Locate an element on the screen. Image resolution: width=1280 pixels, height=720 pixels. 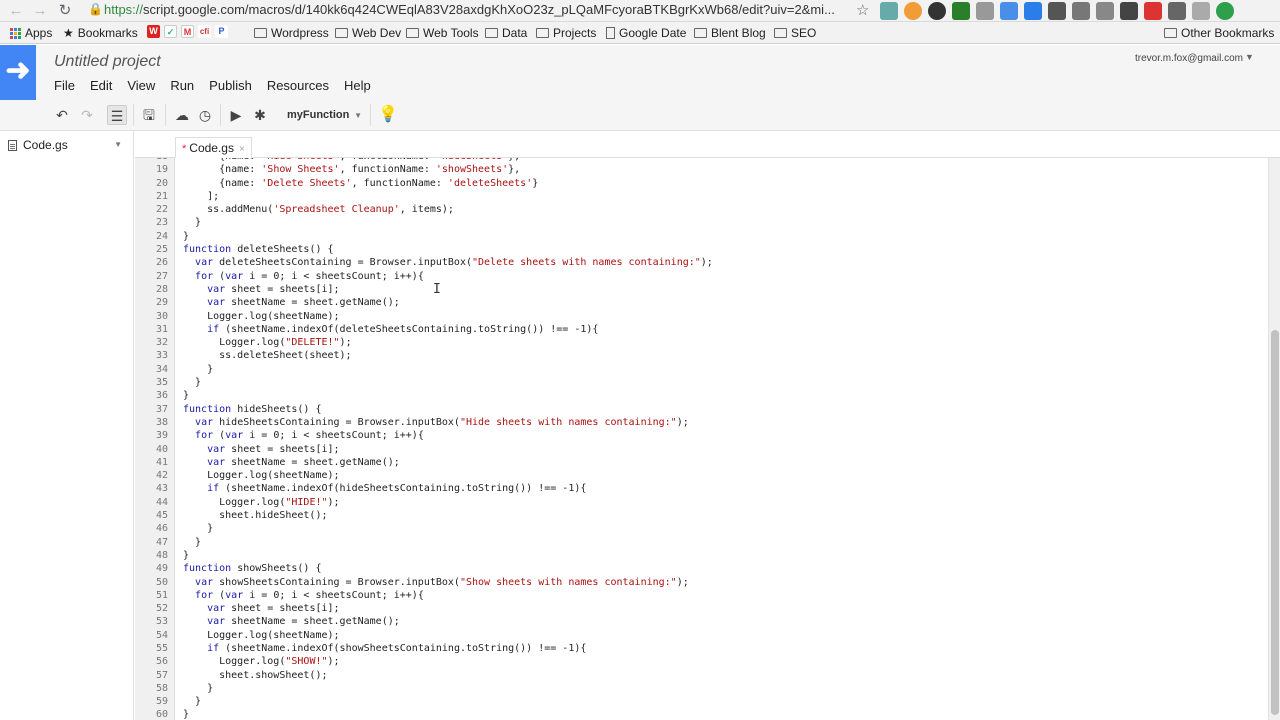
code-line: 37 function hideSheets() { is located at coordinates (701, 409).